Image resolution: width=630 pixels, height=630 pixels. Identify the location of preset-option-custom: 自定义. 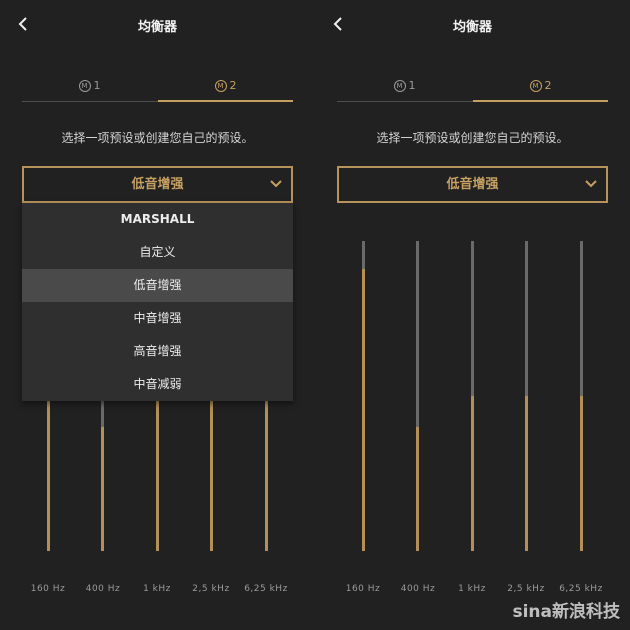
(157, 252).